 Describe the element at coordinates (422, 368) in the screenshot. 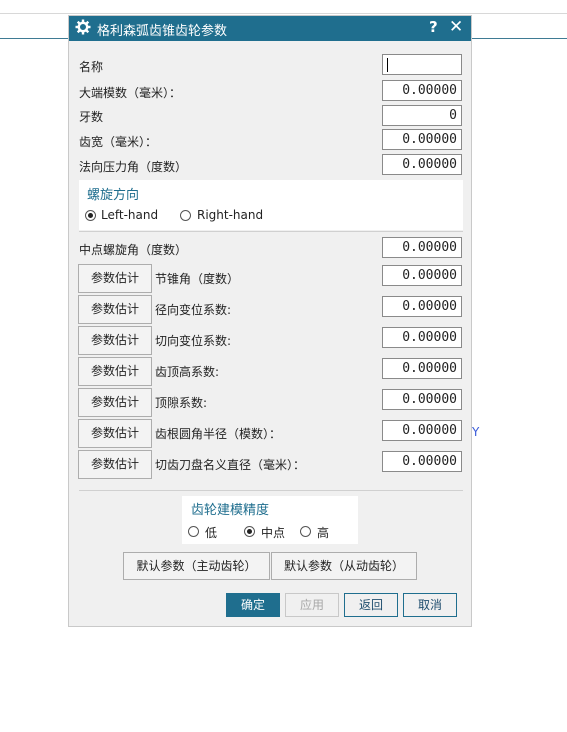

I see `addendum-input: 0.00000` at that location.